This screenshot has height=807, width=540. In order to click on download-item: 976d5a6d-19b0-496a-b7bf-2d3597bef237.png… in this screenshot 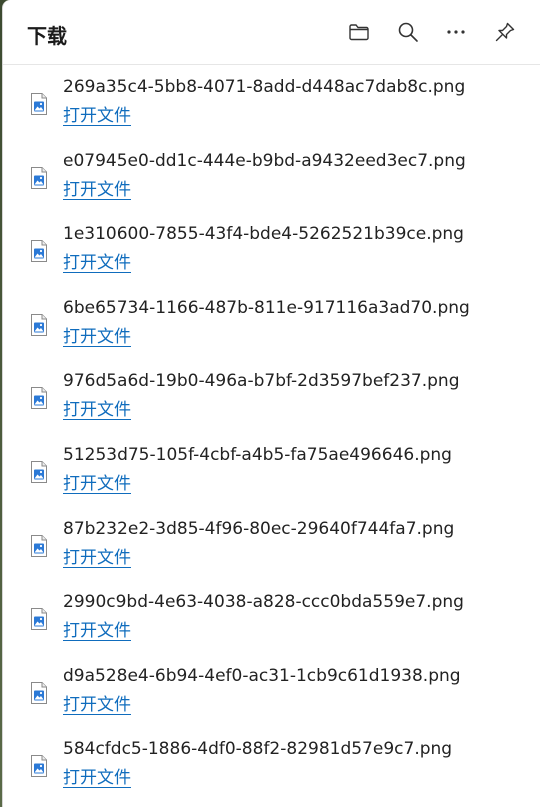, I will do `click(271, 406)`.